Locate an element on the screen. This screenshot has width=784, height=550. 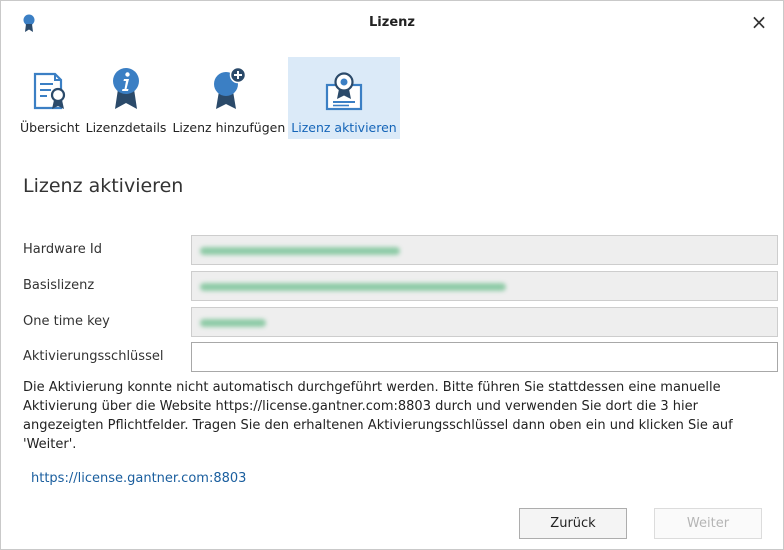
activation-key-input is located at coordinates (484, 357).